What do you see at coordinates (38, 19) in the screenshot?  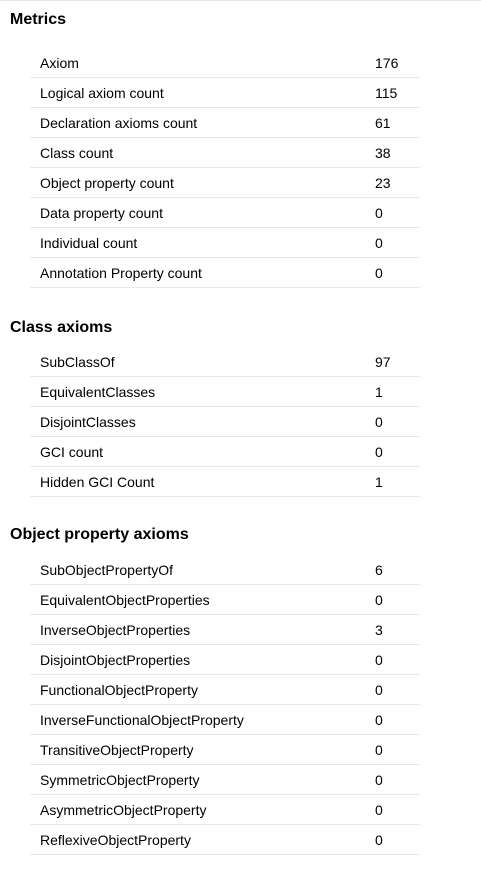 I see `section-title-metrics: Metrics` at bounding box center [38, 19].